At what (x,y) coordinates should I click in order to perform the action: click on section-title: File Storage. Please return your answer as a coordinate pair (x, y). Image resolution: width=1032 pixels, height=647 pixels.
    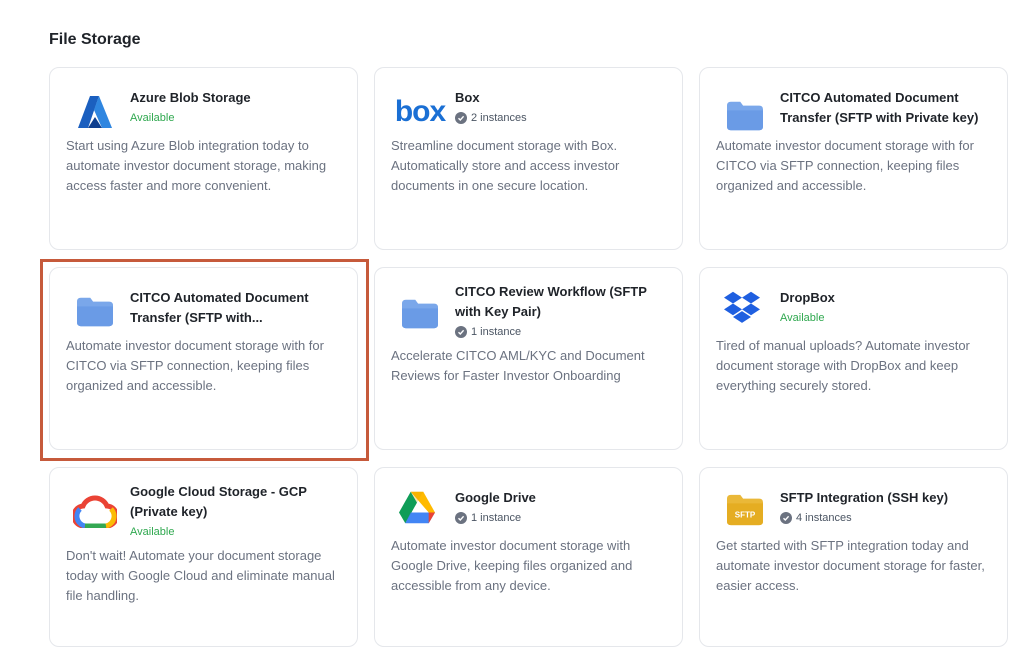
    Looking at the image, I should click on (95, 39).